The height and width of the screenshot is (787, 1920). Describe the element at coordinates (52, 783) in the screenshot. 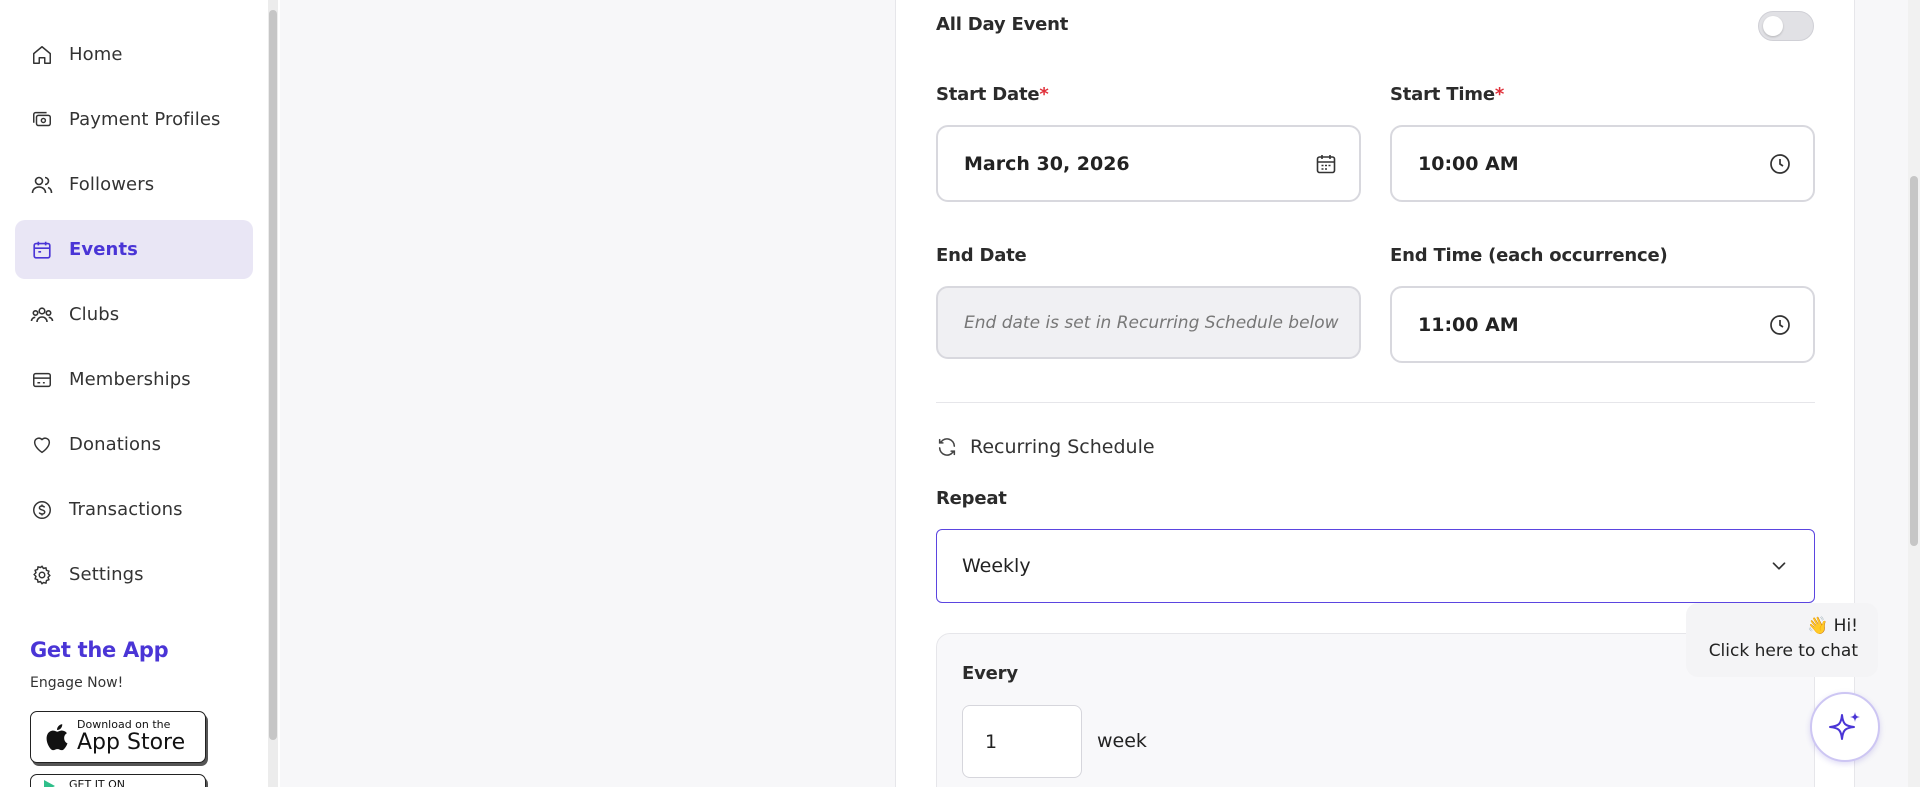

I see `google-play-icon` at that location.